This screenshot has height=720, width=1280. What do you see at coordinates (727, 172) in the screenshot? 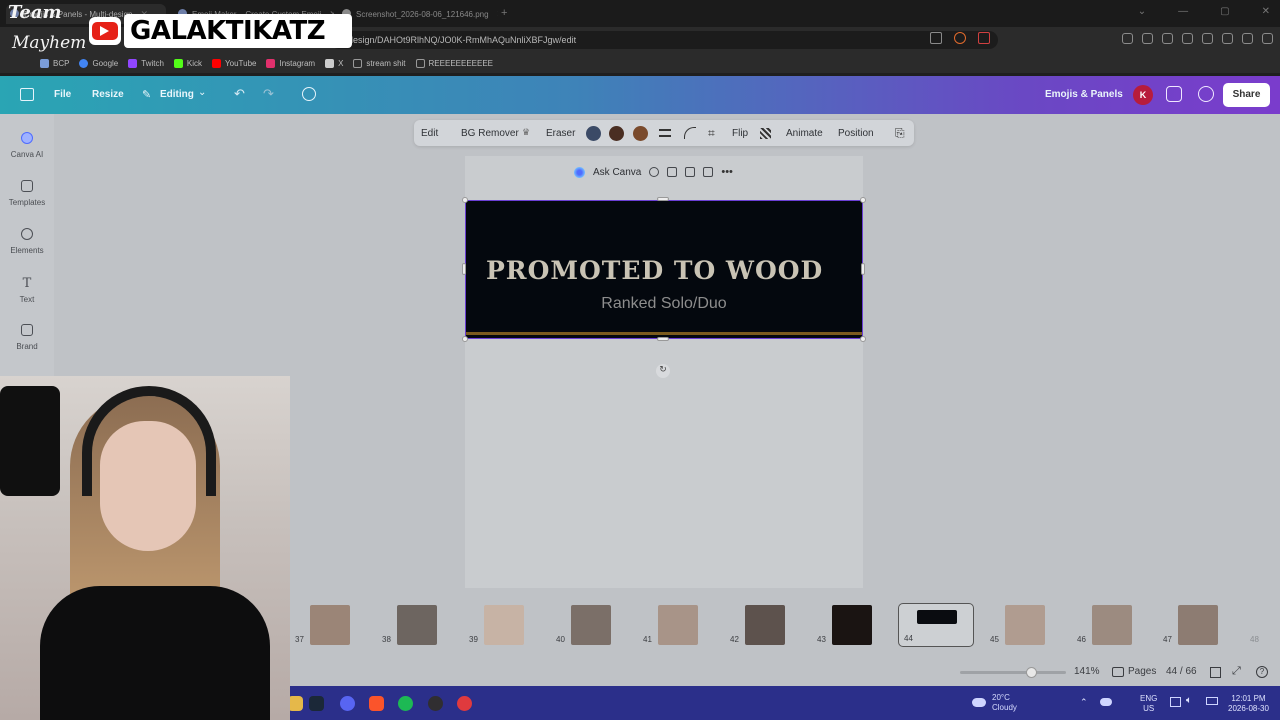
I see `more-options-icon: •••` at bounding box center [727, 172].